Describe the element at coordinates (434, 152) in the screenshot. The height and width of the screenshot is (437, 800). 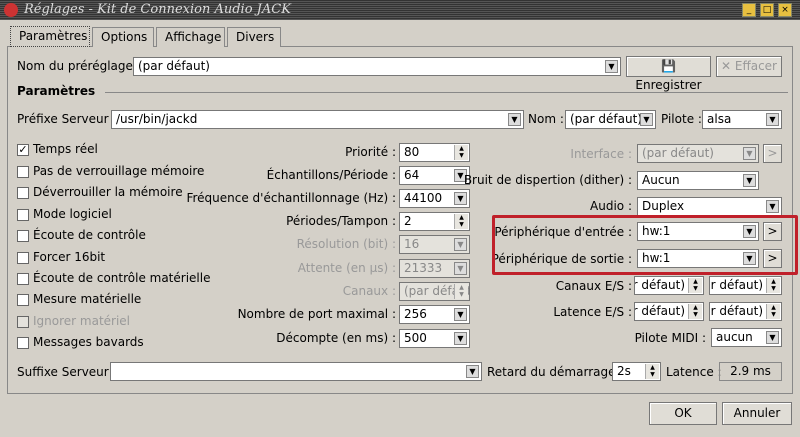
I see `setting-spin: 80 ▲ ▼` at that location.